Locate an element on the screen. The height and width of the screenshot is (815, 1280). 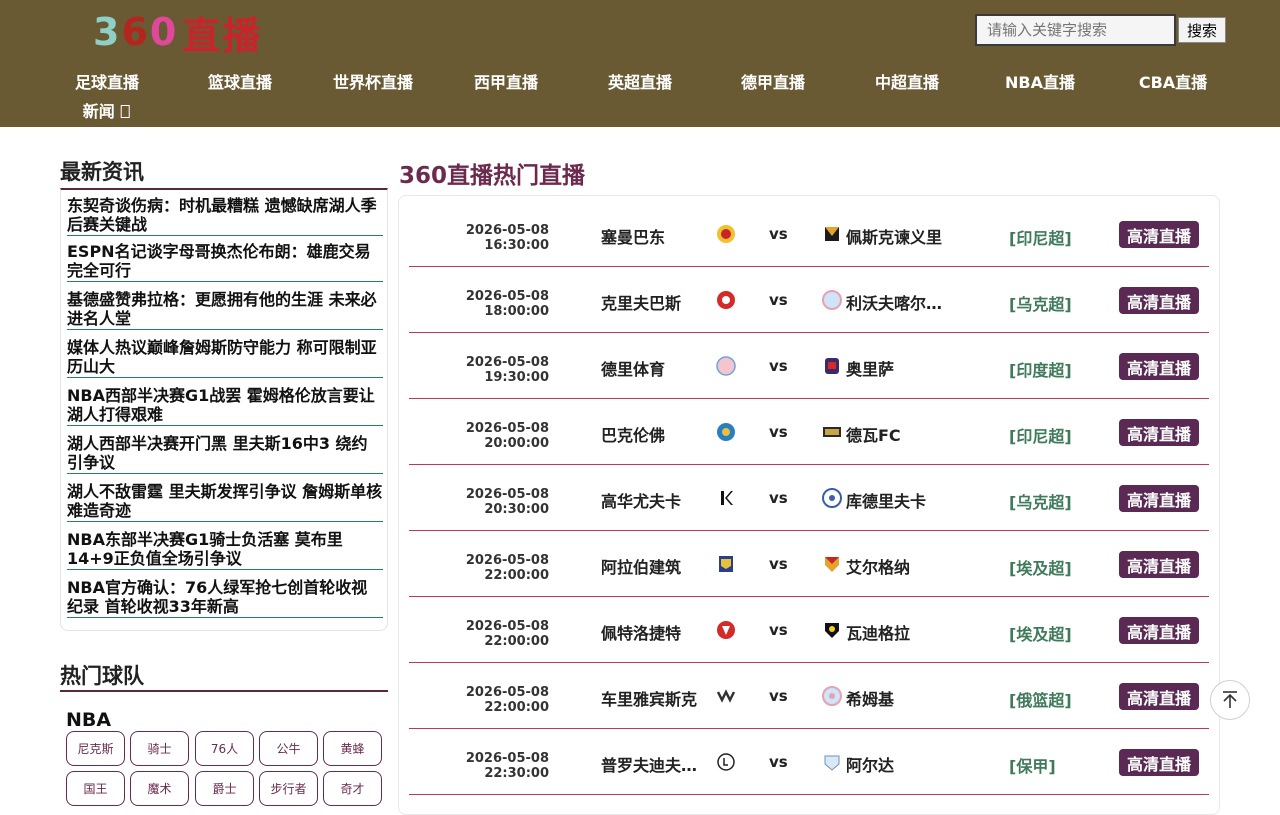
match-clock: 19:30:00 is located at coordinates (516, 377).